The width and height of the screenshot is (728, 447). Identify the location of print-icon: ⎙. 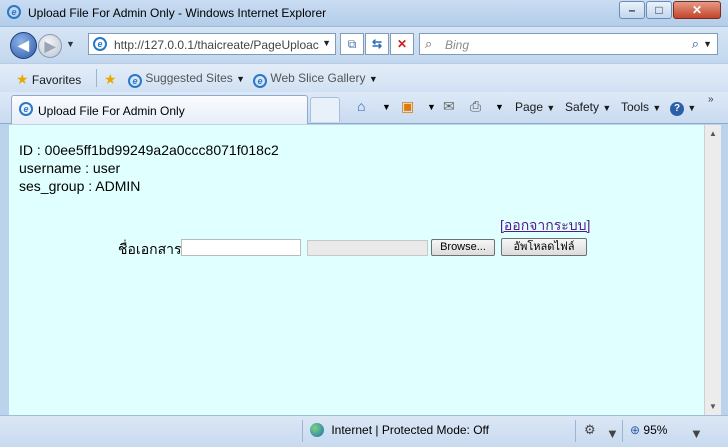
(475, 106).